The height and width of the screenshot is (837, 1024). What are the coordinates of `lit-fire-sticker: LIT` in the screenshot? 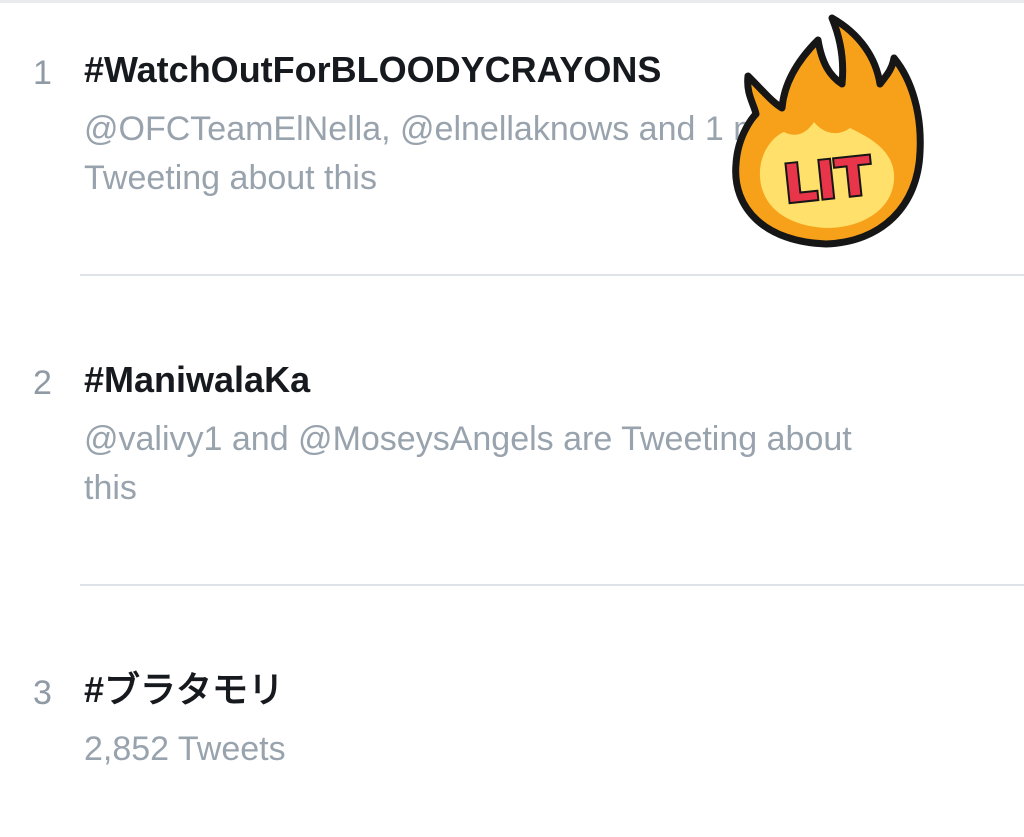 It's located at (826, 132).